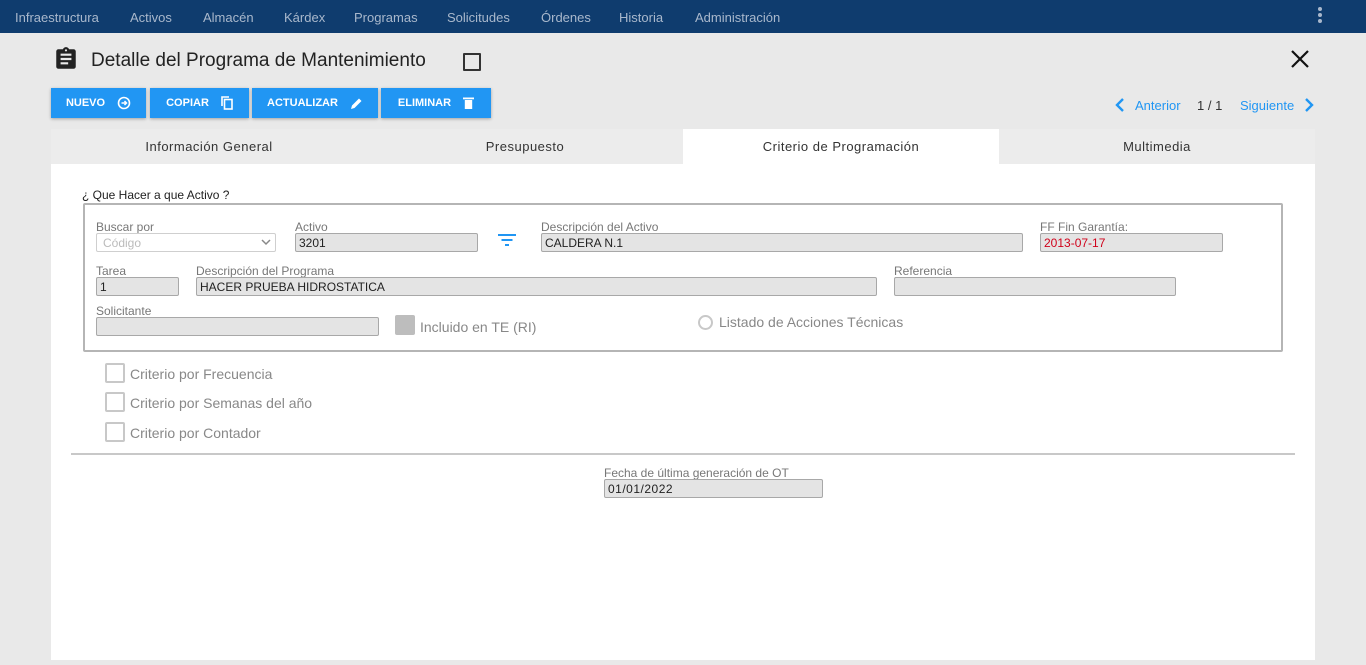 This screenshot has width=1366, height=665. What do you see at coordinates (1320, 16) in the screenshot?
I see `more-menu-icon` at bounding box center [1320, 16].